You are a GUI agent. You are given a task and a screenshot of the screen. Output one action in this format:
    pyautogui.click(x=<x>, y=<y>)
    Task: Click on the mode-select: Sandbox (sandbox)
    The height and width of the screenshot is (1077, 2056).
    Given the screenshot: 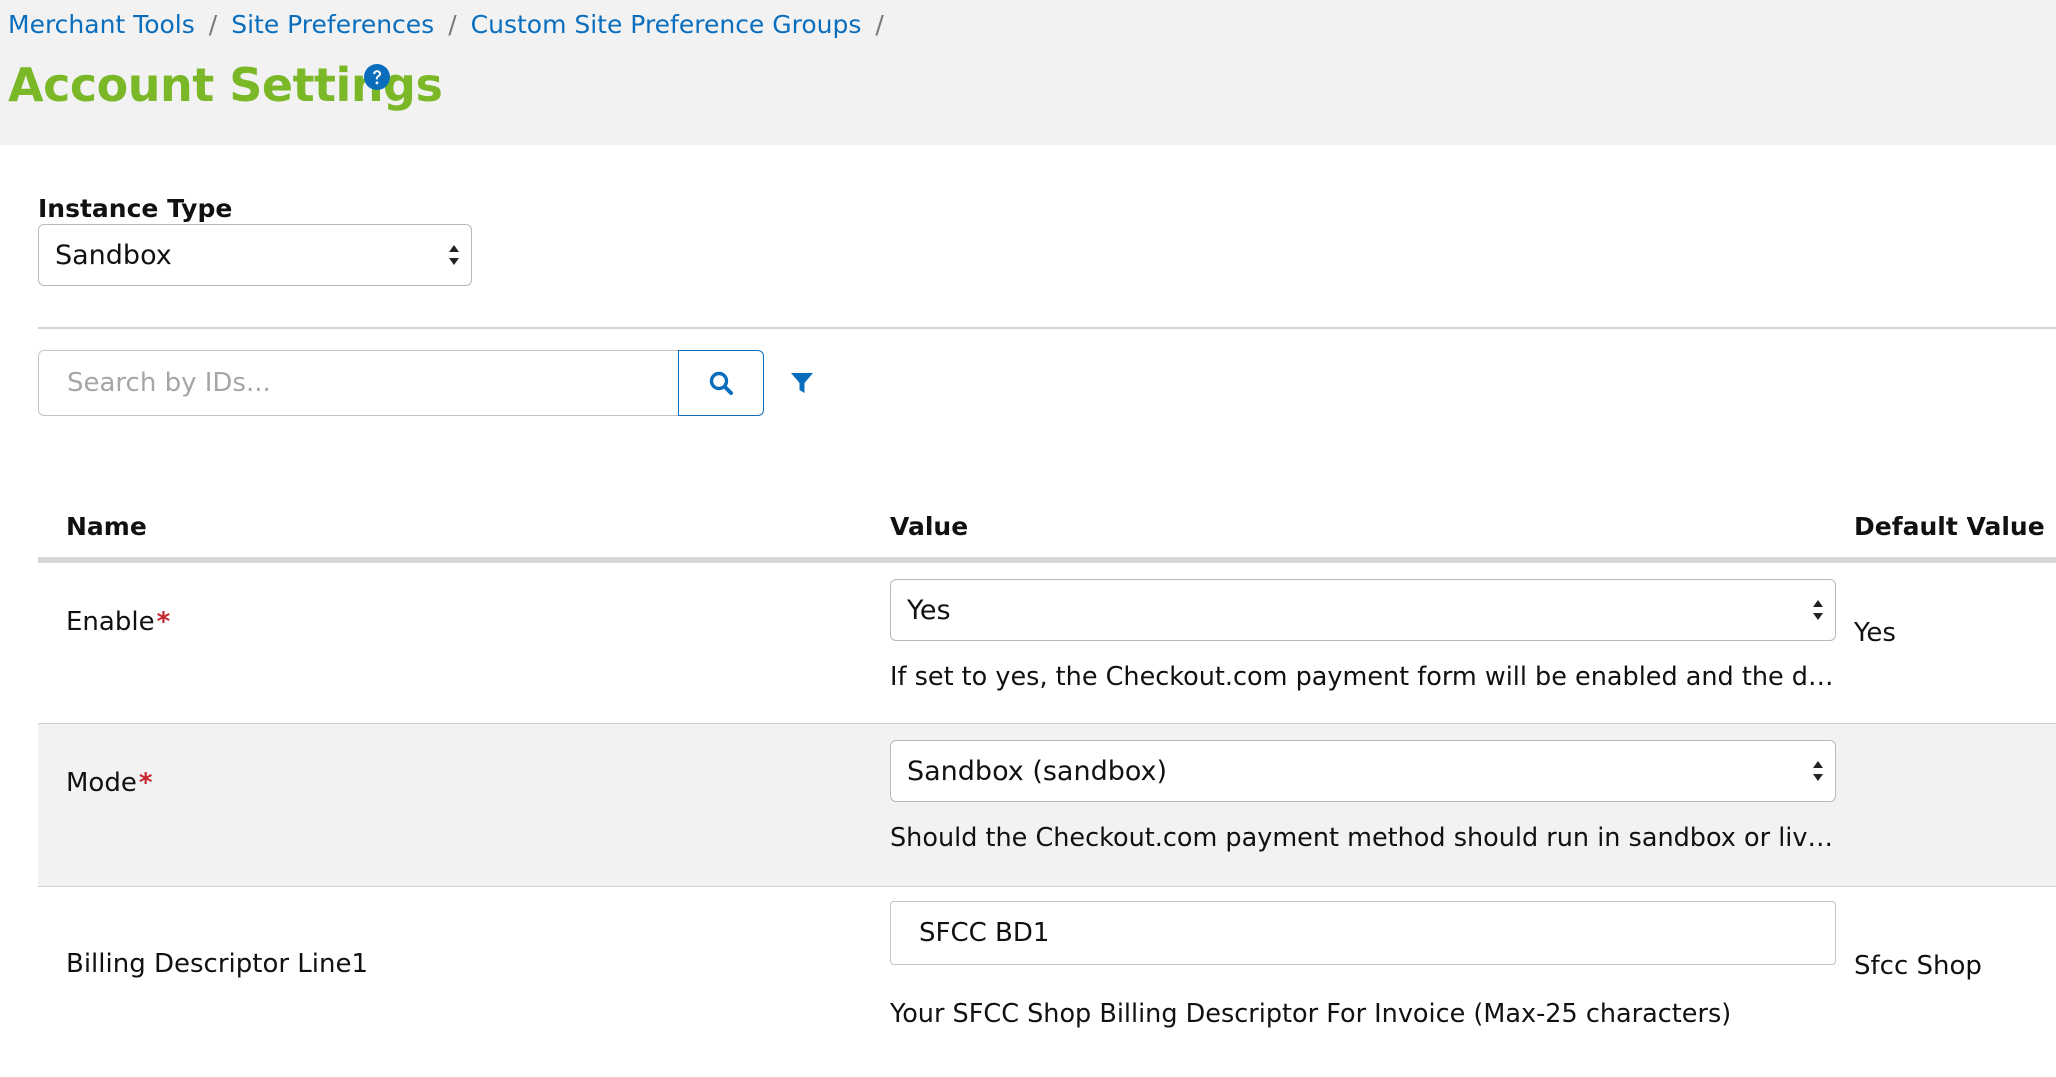 What is the action you would take?
    pyautogui.click(x=1363, y=771)
    